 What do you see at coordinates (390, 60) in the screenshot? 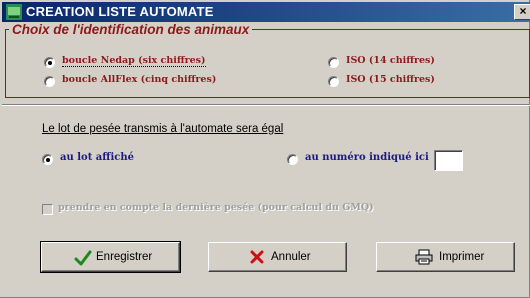
I see `radio-iso14-label: ISO (14 chiffres)` at bounding box center [390, 60].